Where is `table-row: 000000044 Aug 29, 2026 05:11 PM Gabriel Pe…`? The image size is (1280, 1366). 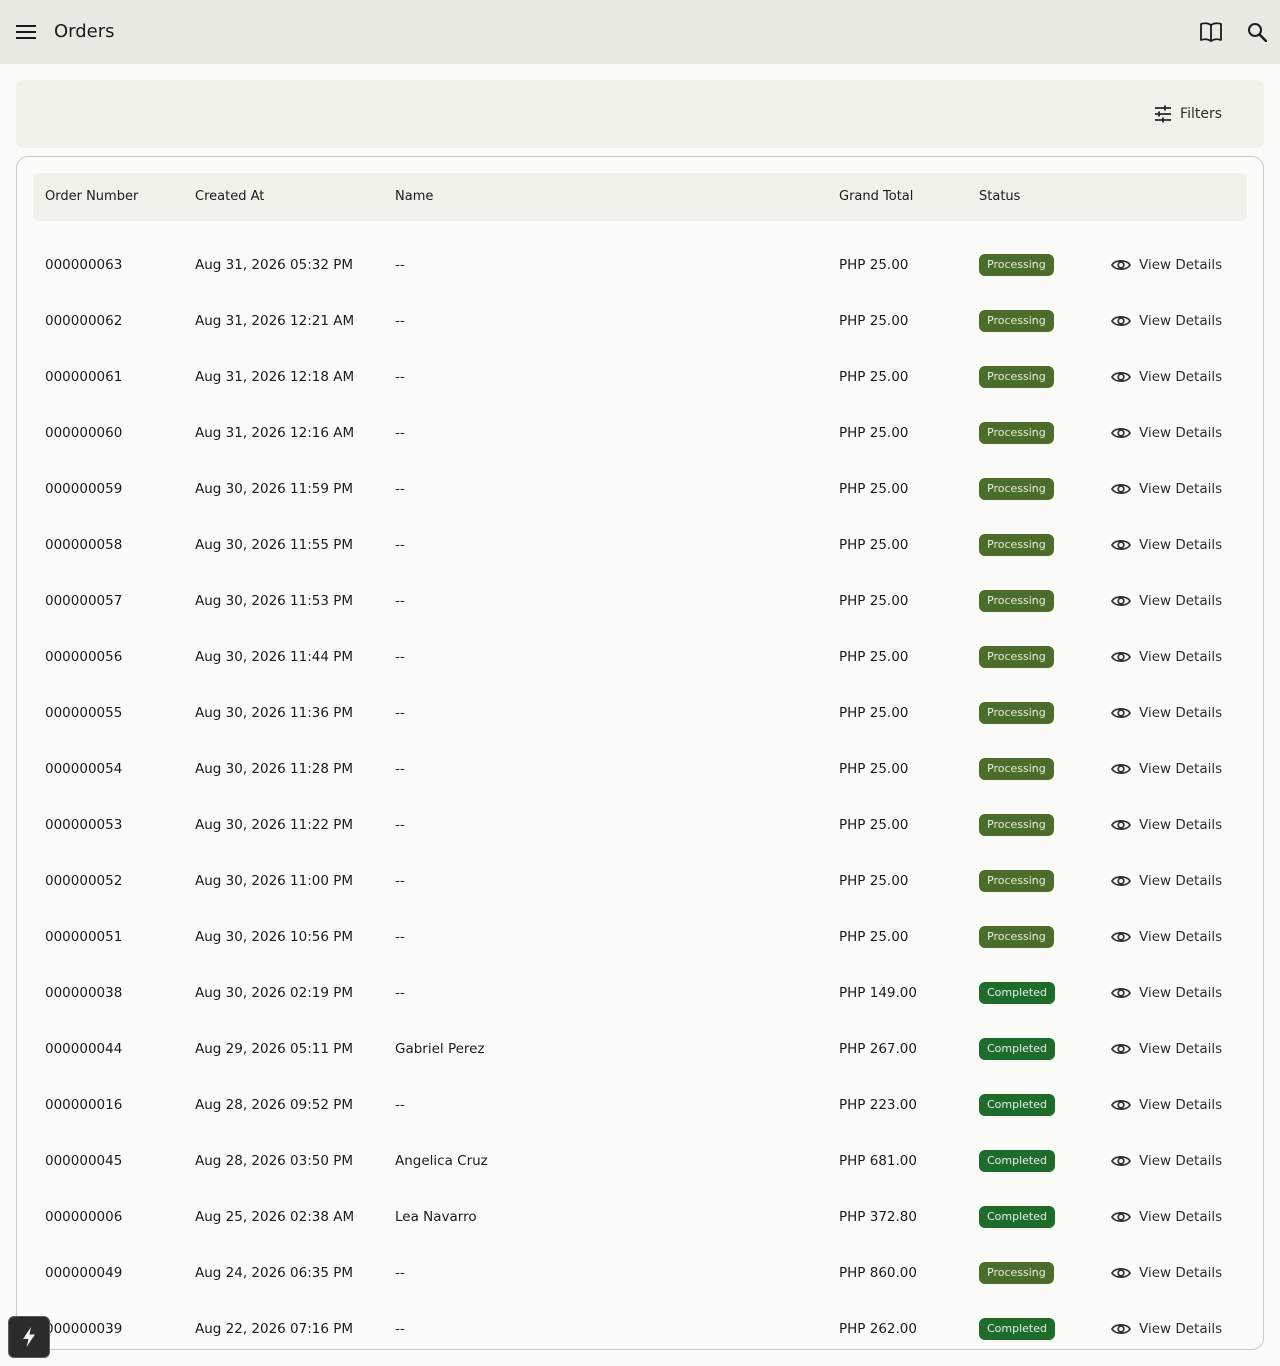
table-row: 000000044 Aug 29, 2026 05:11 PM Gabriel Pe… is located at coordinates (640, 1049).